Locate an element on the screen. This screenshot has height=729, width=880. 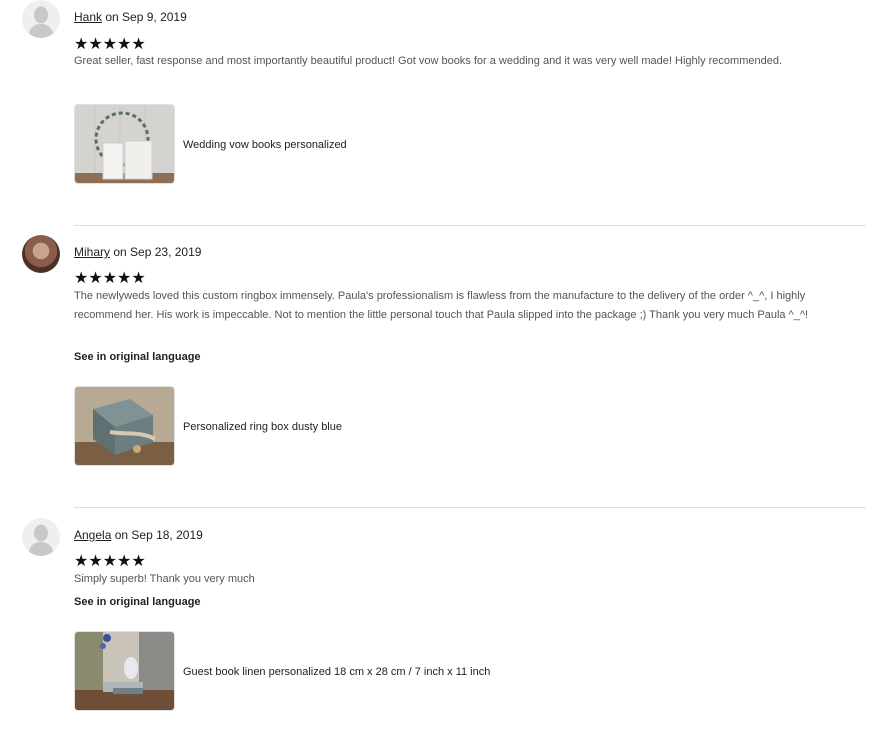
reviewer-name-link: Hank is located at coordinates (88, 17).